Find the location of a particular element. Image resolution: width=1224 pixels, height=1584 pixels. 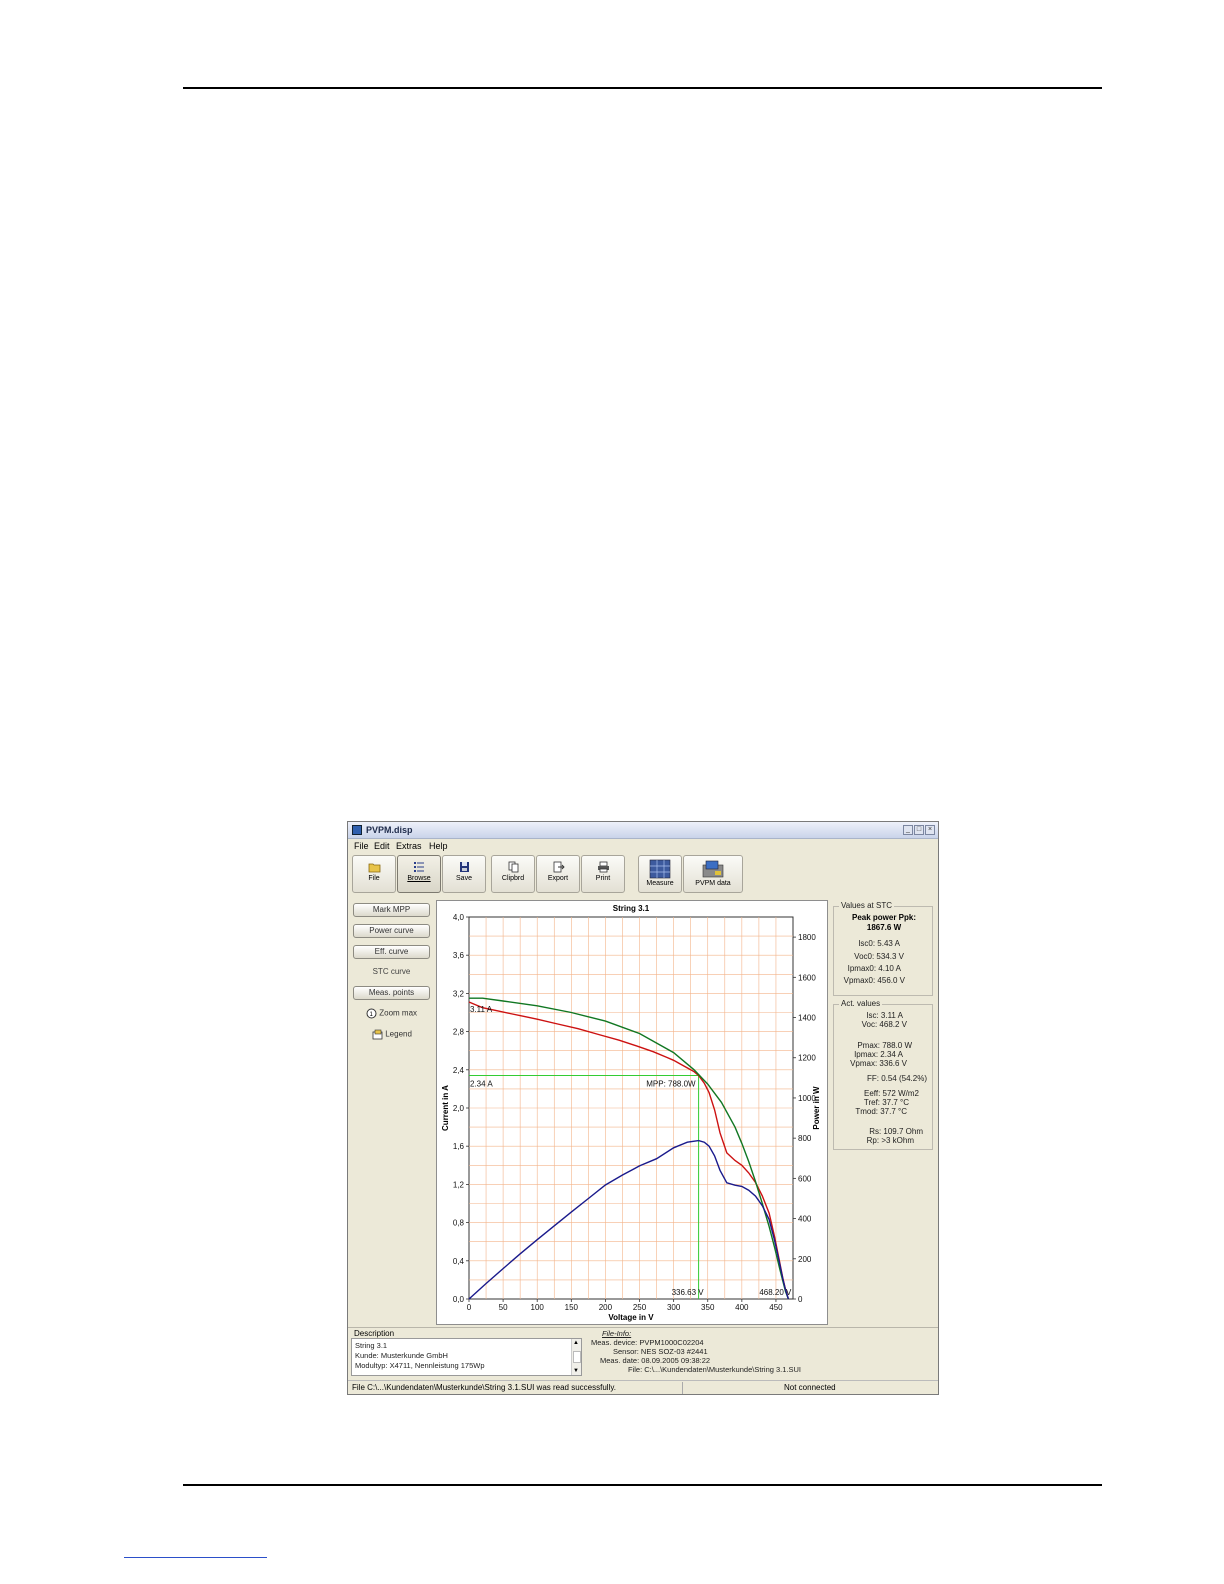

y-tick-label: 1,2 is located at coordinates (459, 1184).